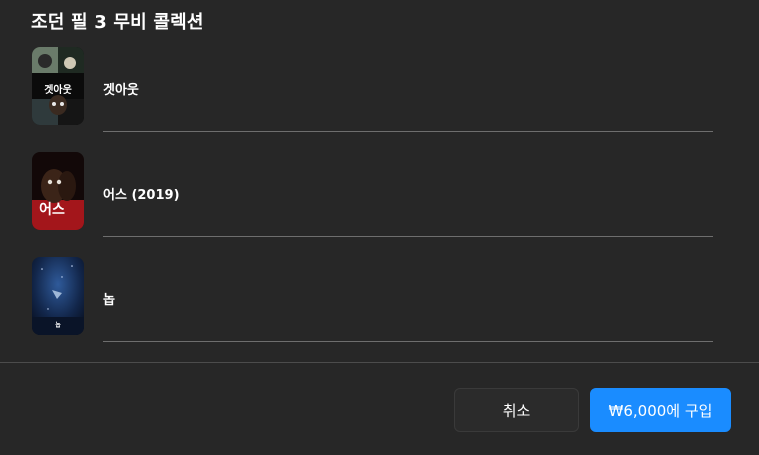 The width and height of the screenshot is (759, 455). What do you see at coordinates (52, 209) in the screenshot?
I see `us-poster-text: 어스` at bounding box center [52, 209].